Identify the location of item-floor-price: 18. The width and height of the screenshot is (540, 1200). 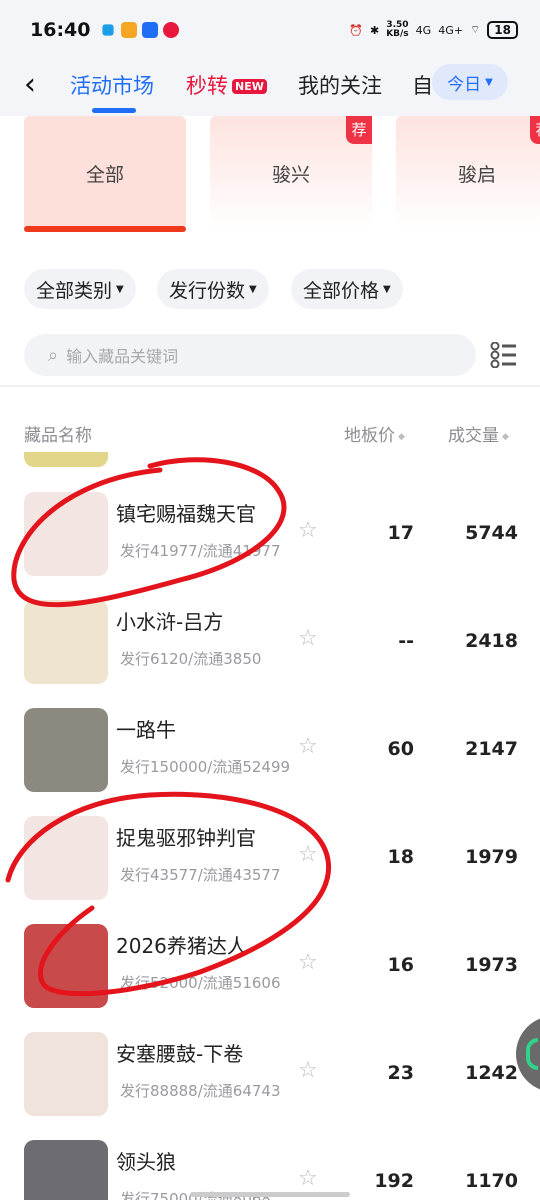
(400, 857).